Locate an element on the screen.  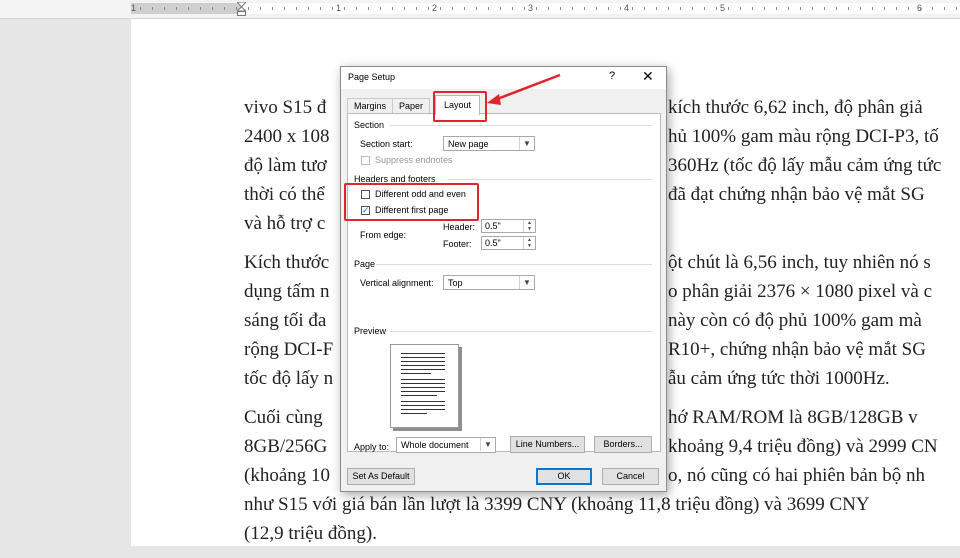
apply-to-select: Whole document ▼ is located at coordinates (446, 445).